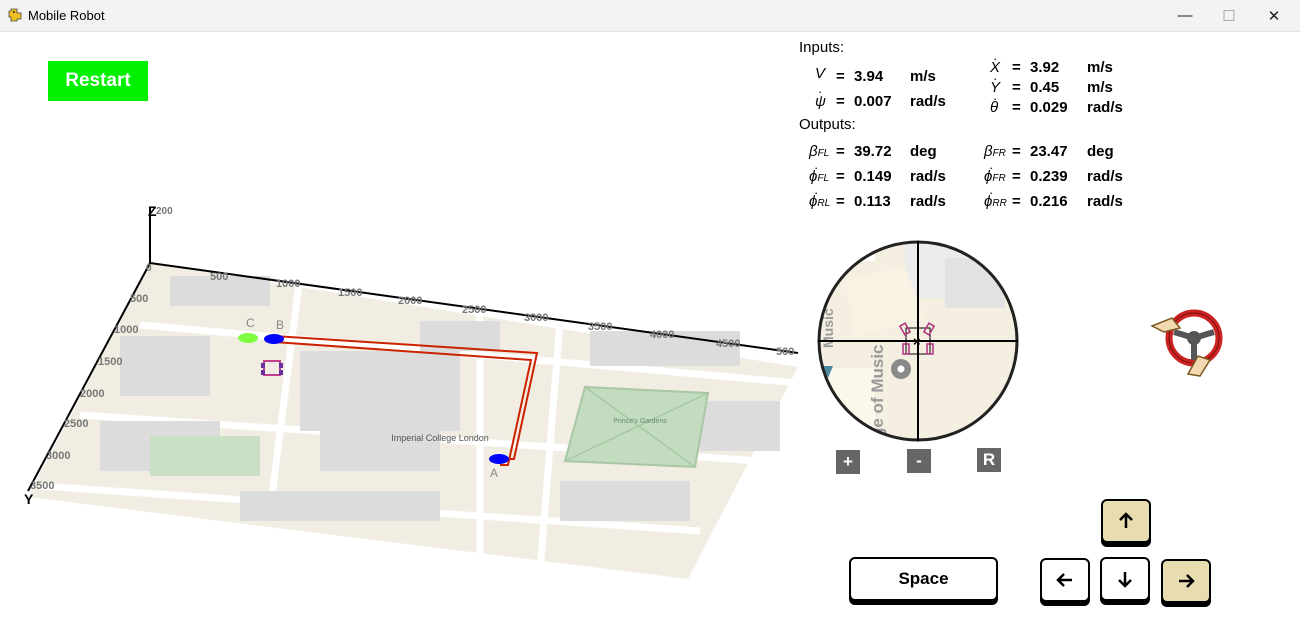 The width and height of the screenshot is (1300, 631). What do you see at coordinates (440, 438) in the screenshot?
I see `college-label: Imperial College London` at bounding box center [440, 438].